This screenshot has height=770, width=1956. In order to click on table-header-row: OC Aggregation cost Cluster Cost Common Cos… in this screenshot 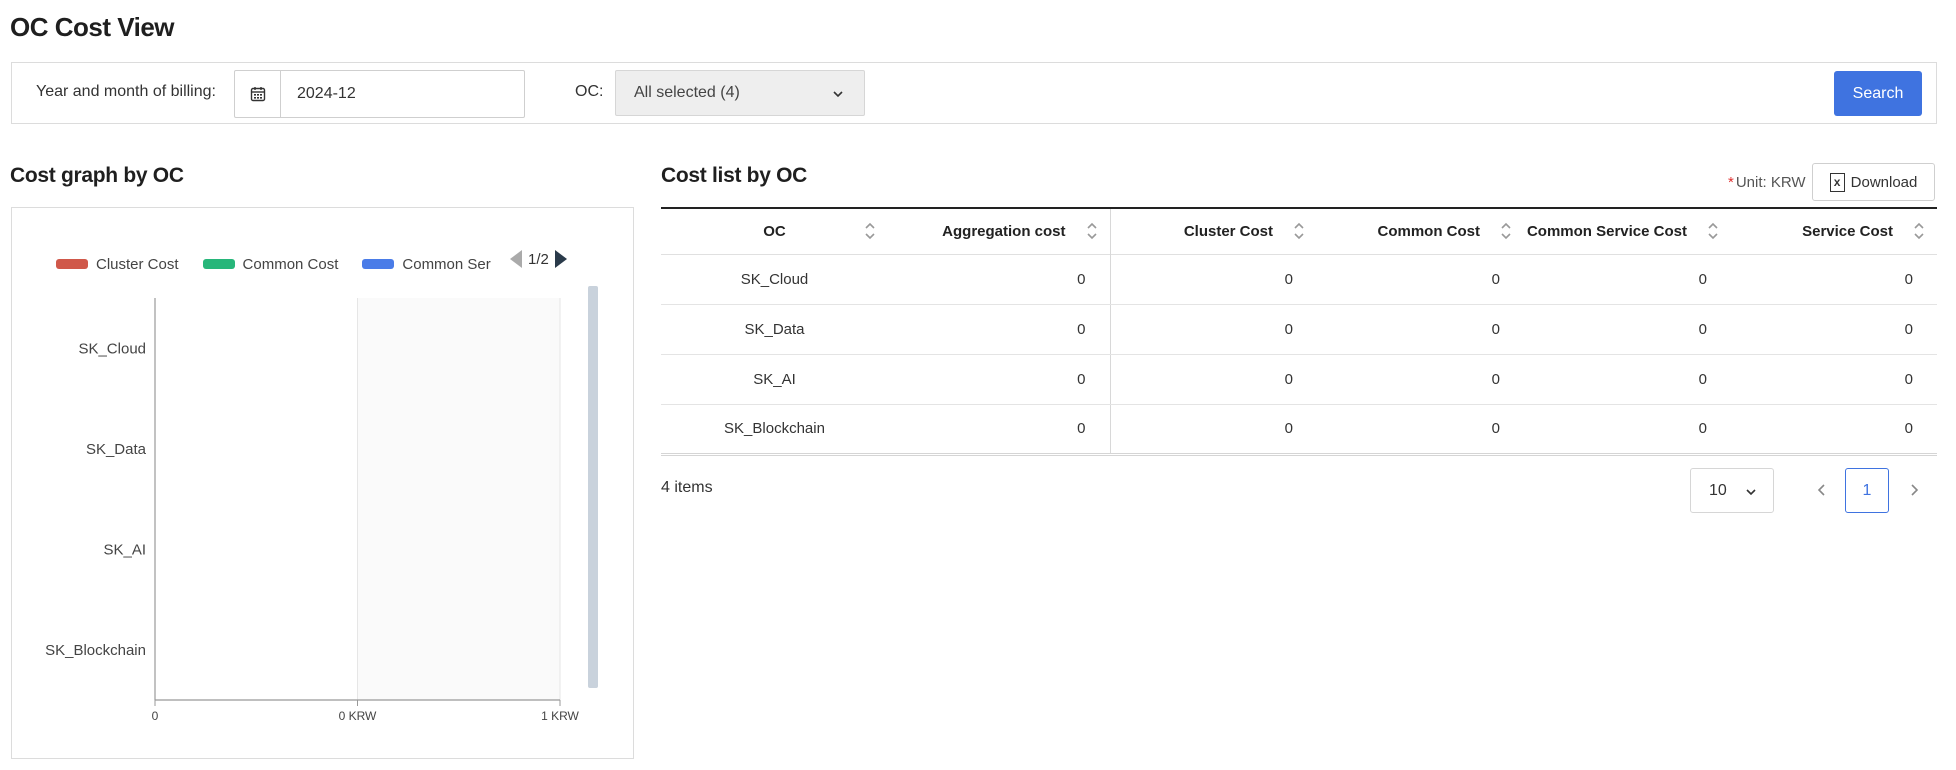, I will do `click(1299, 231)`.